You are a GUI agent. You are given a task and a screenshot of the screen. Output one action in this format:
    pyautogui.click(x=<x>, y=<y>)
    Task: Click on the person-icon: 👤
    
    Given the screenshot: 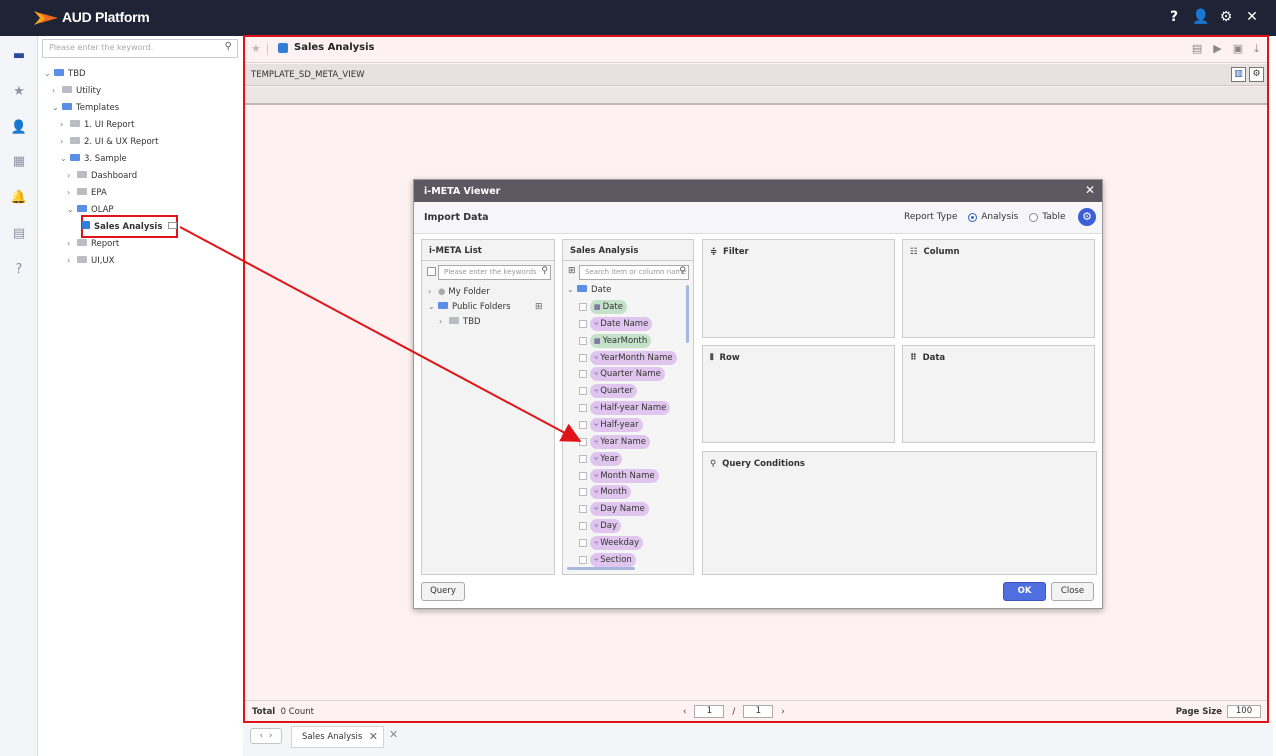 What is the action you would take?
    pyautogui.click(x=19, y=128)
    